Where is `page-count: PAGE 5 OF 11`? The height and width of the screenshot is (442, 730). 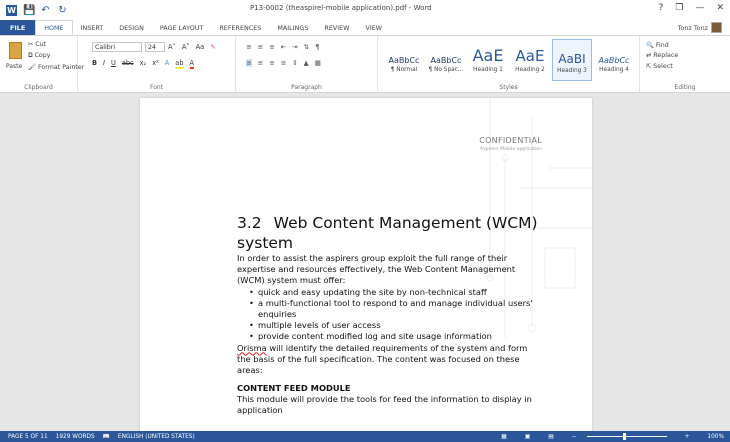
page-count: PAGE 5 OF 11 is located at coordinates (28, 437).